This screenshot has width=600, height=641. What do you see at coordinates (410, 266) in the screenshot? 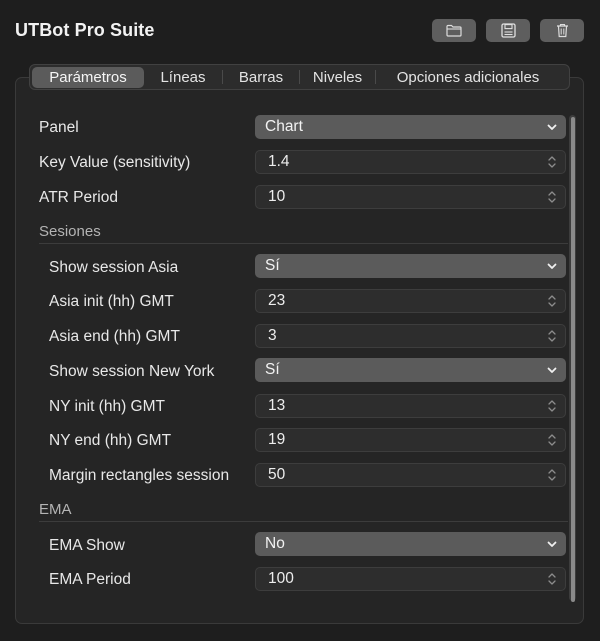
I see `show-asia-select: Sí` at bounding box center [410, 266].